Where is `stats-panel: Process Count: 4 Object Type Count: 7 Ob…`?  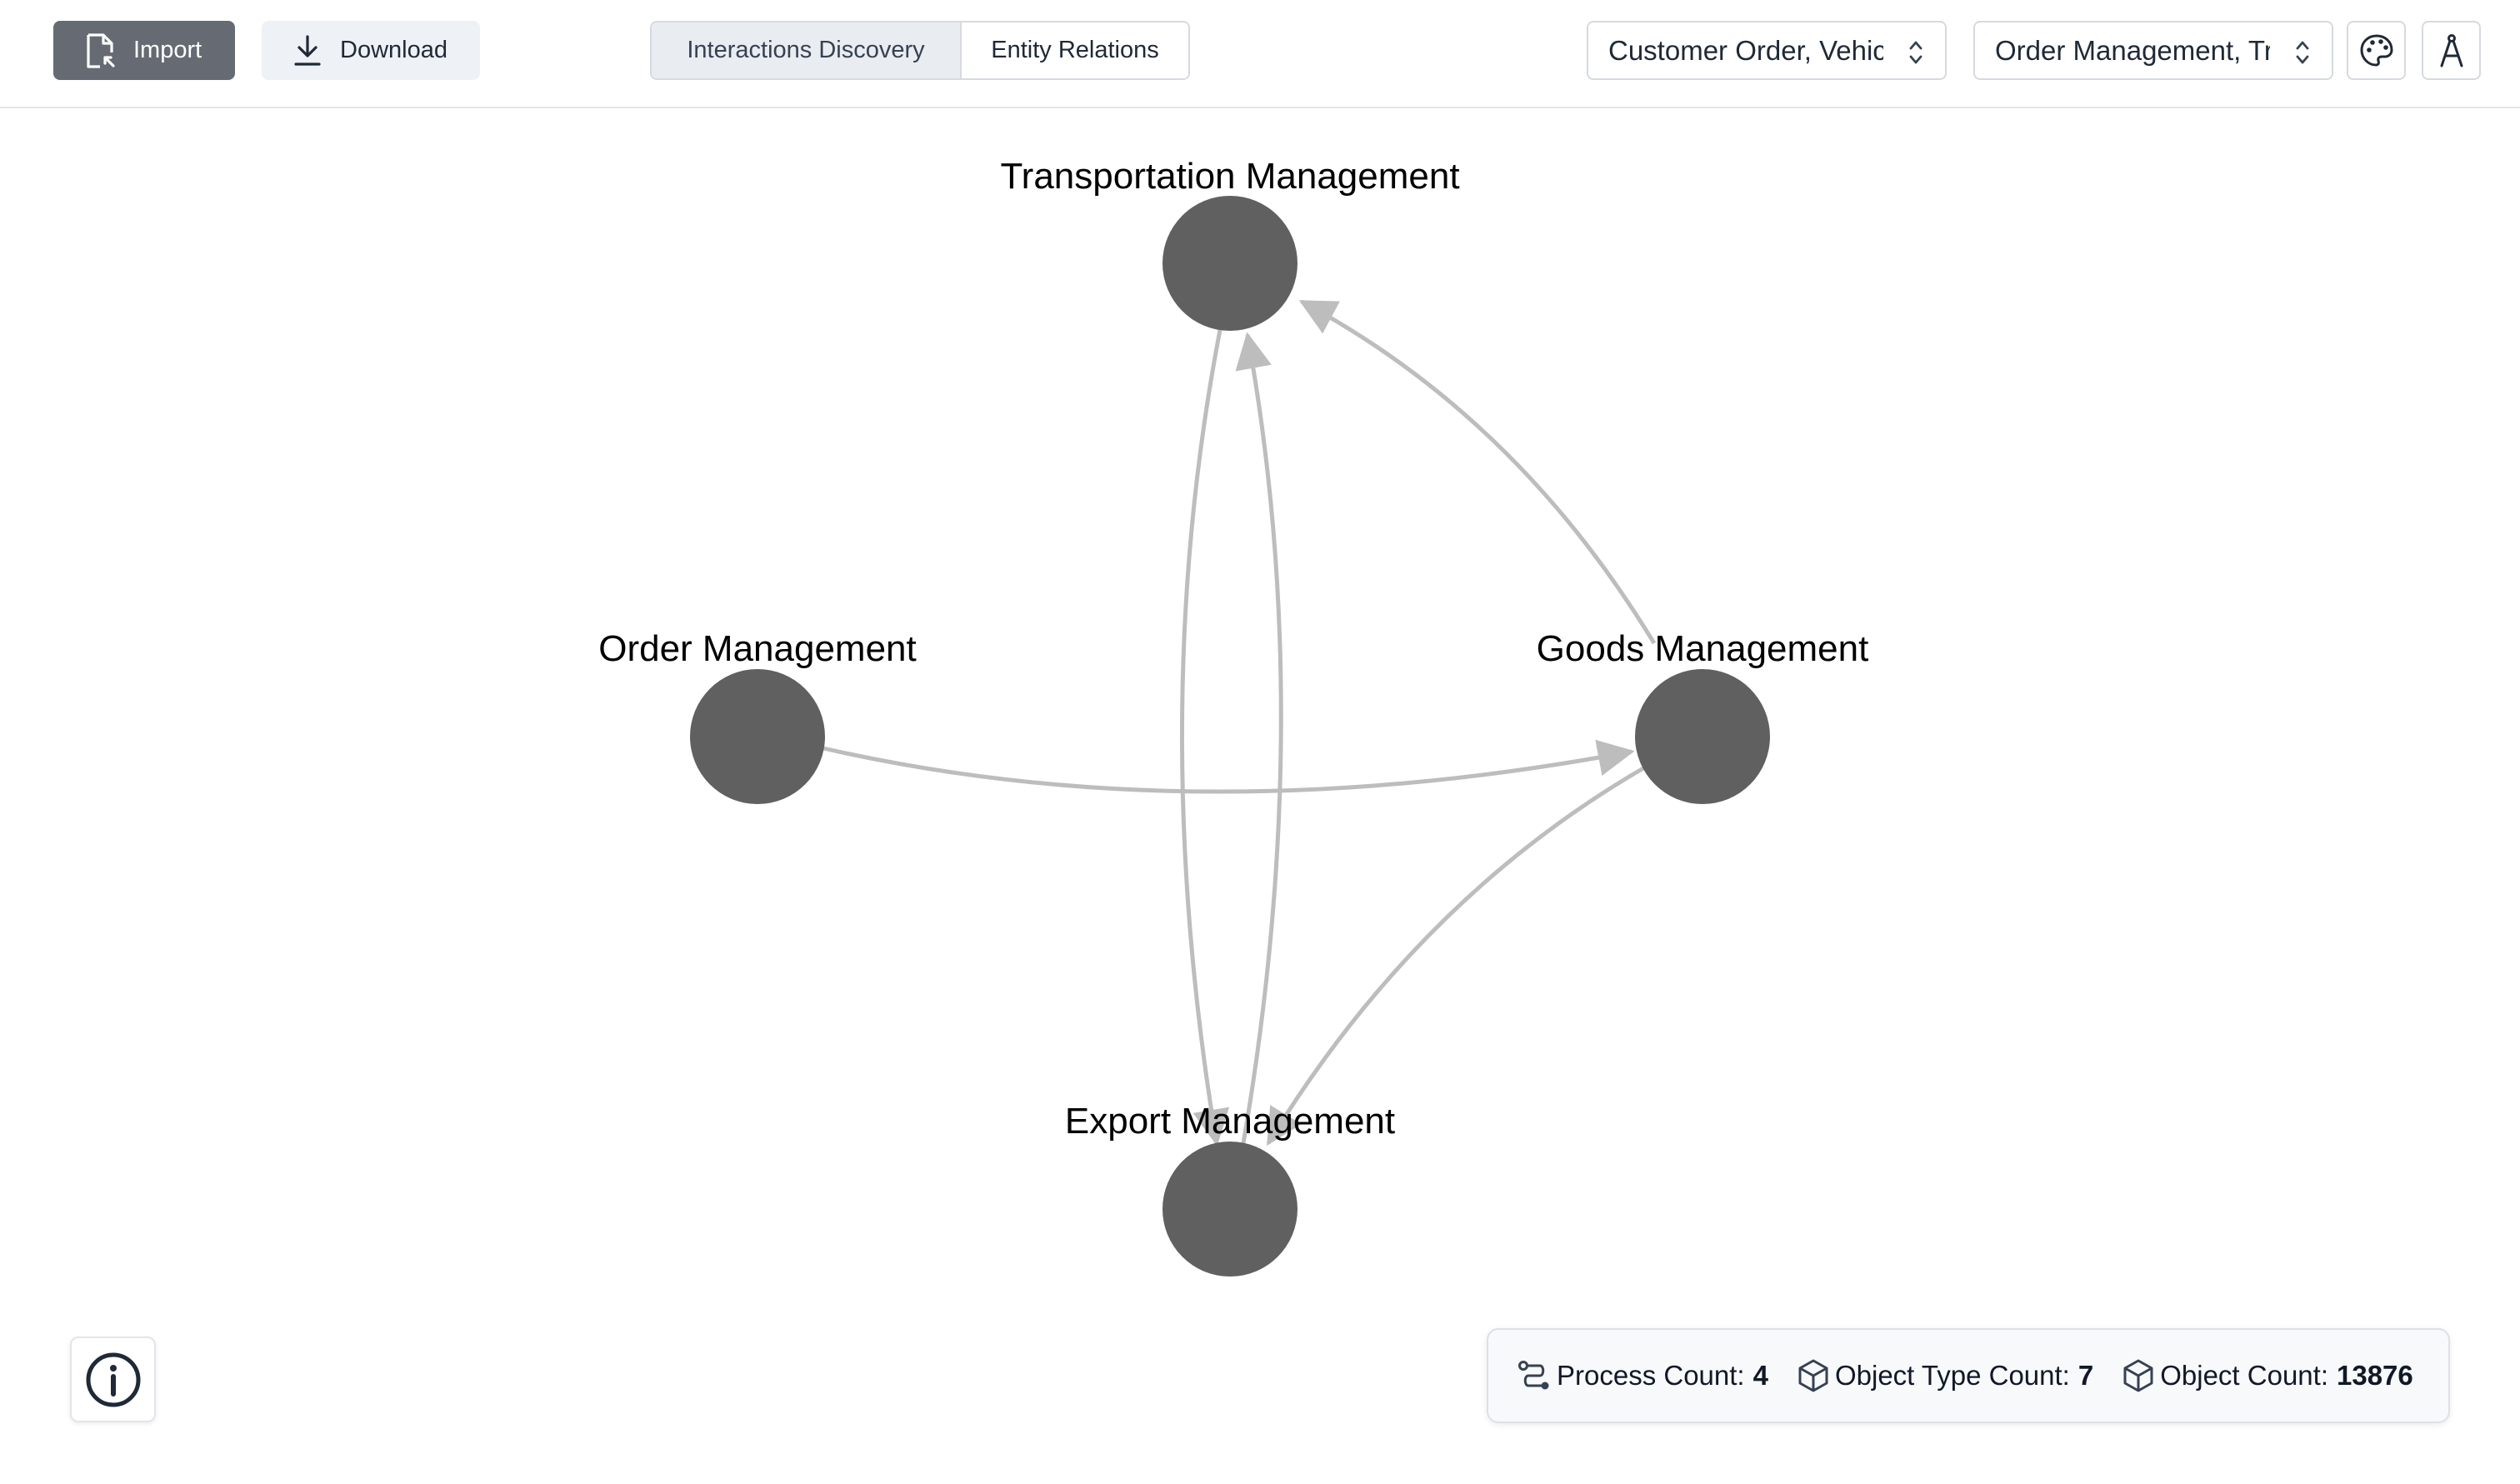
stats-panel: Process Count: 4 Object Type Count: 7 Ob… is located at coordinates (1968, 1375).